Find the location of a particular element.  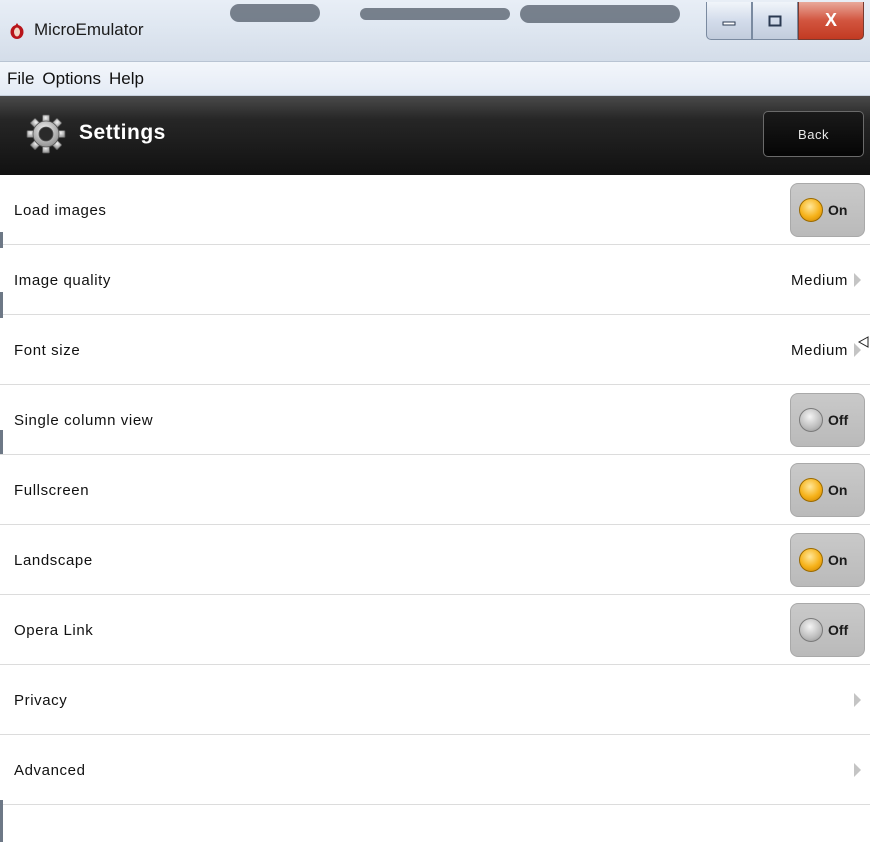

setting-label: Single column view is located at coordinates (84, 420).